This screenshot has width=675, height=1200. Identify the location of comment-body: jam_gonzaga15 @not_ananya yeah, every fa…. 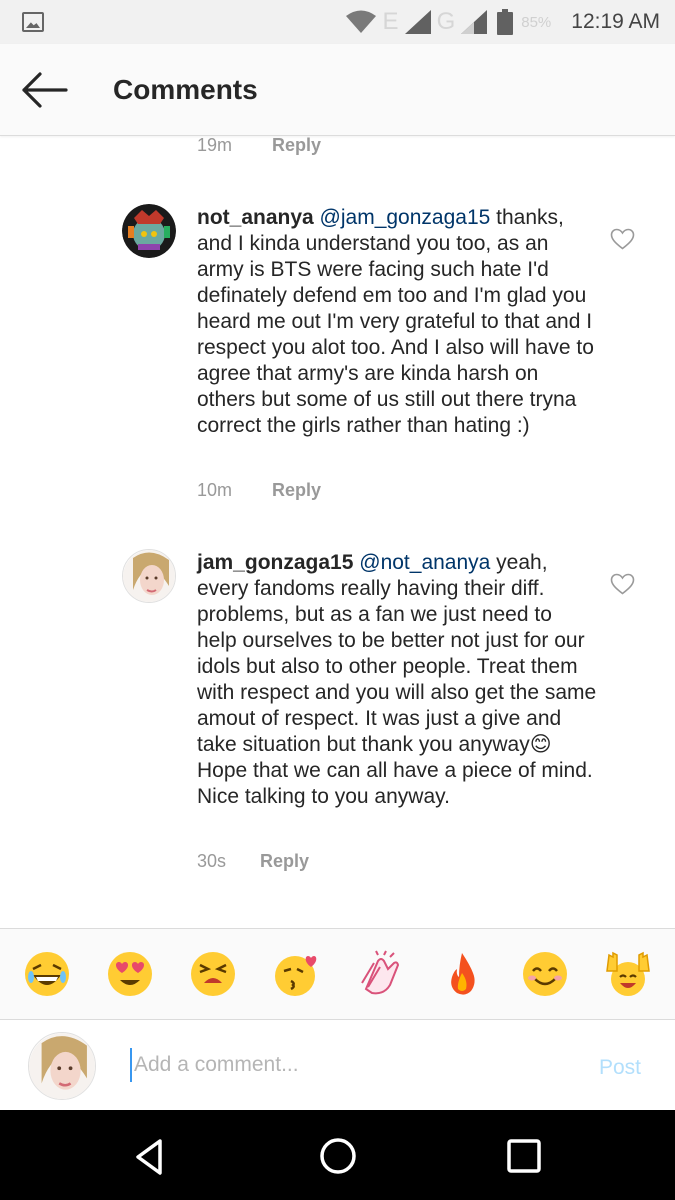
(397, 680).